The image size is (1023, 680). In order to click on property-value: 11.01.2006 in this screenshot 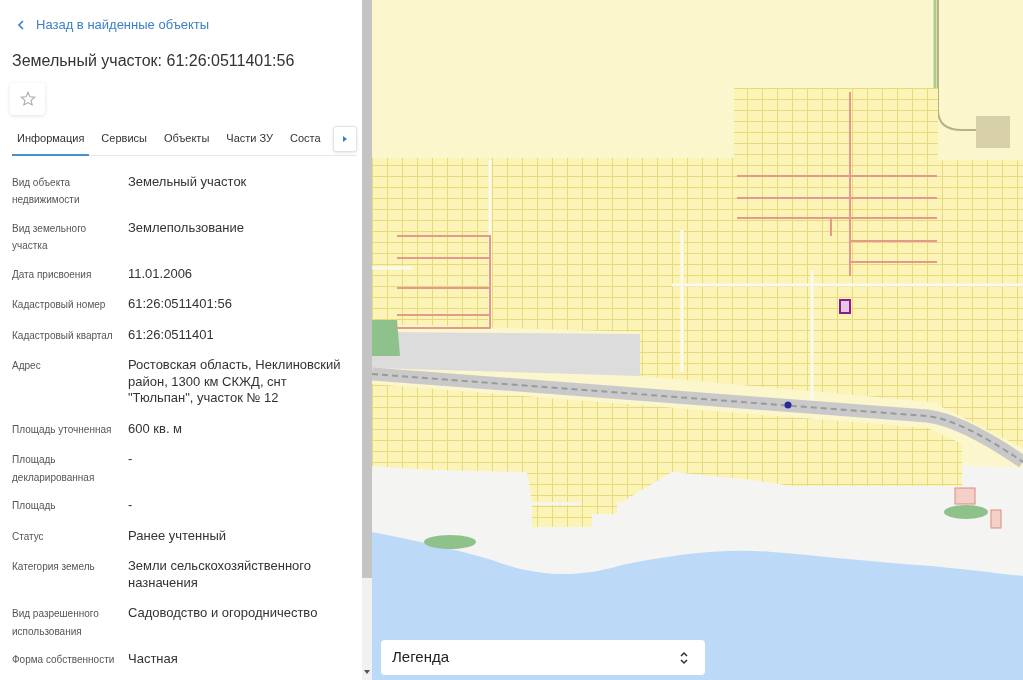, I will do `click(161, 274)`.